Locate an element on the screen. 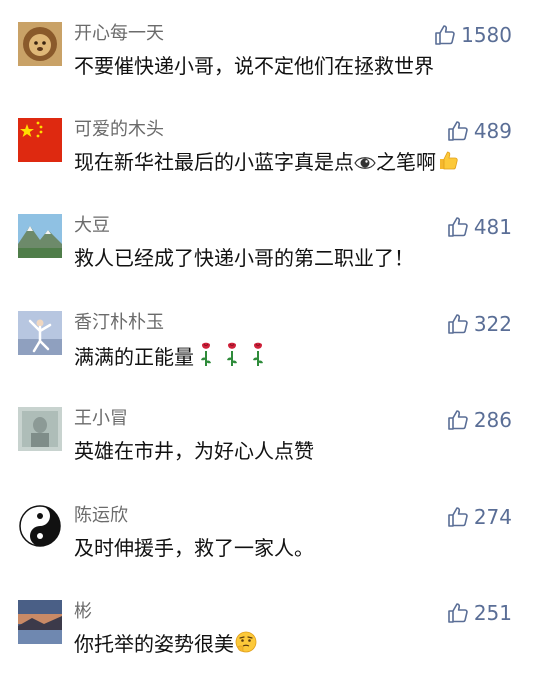 Image resolution: width=538 pixels, height=696 pixels. like-button: 286 is located at coordinates (479, 420).